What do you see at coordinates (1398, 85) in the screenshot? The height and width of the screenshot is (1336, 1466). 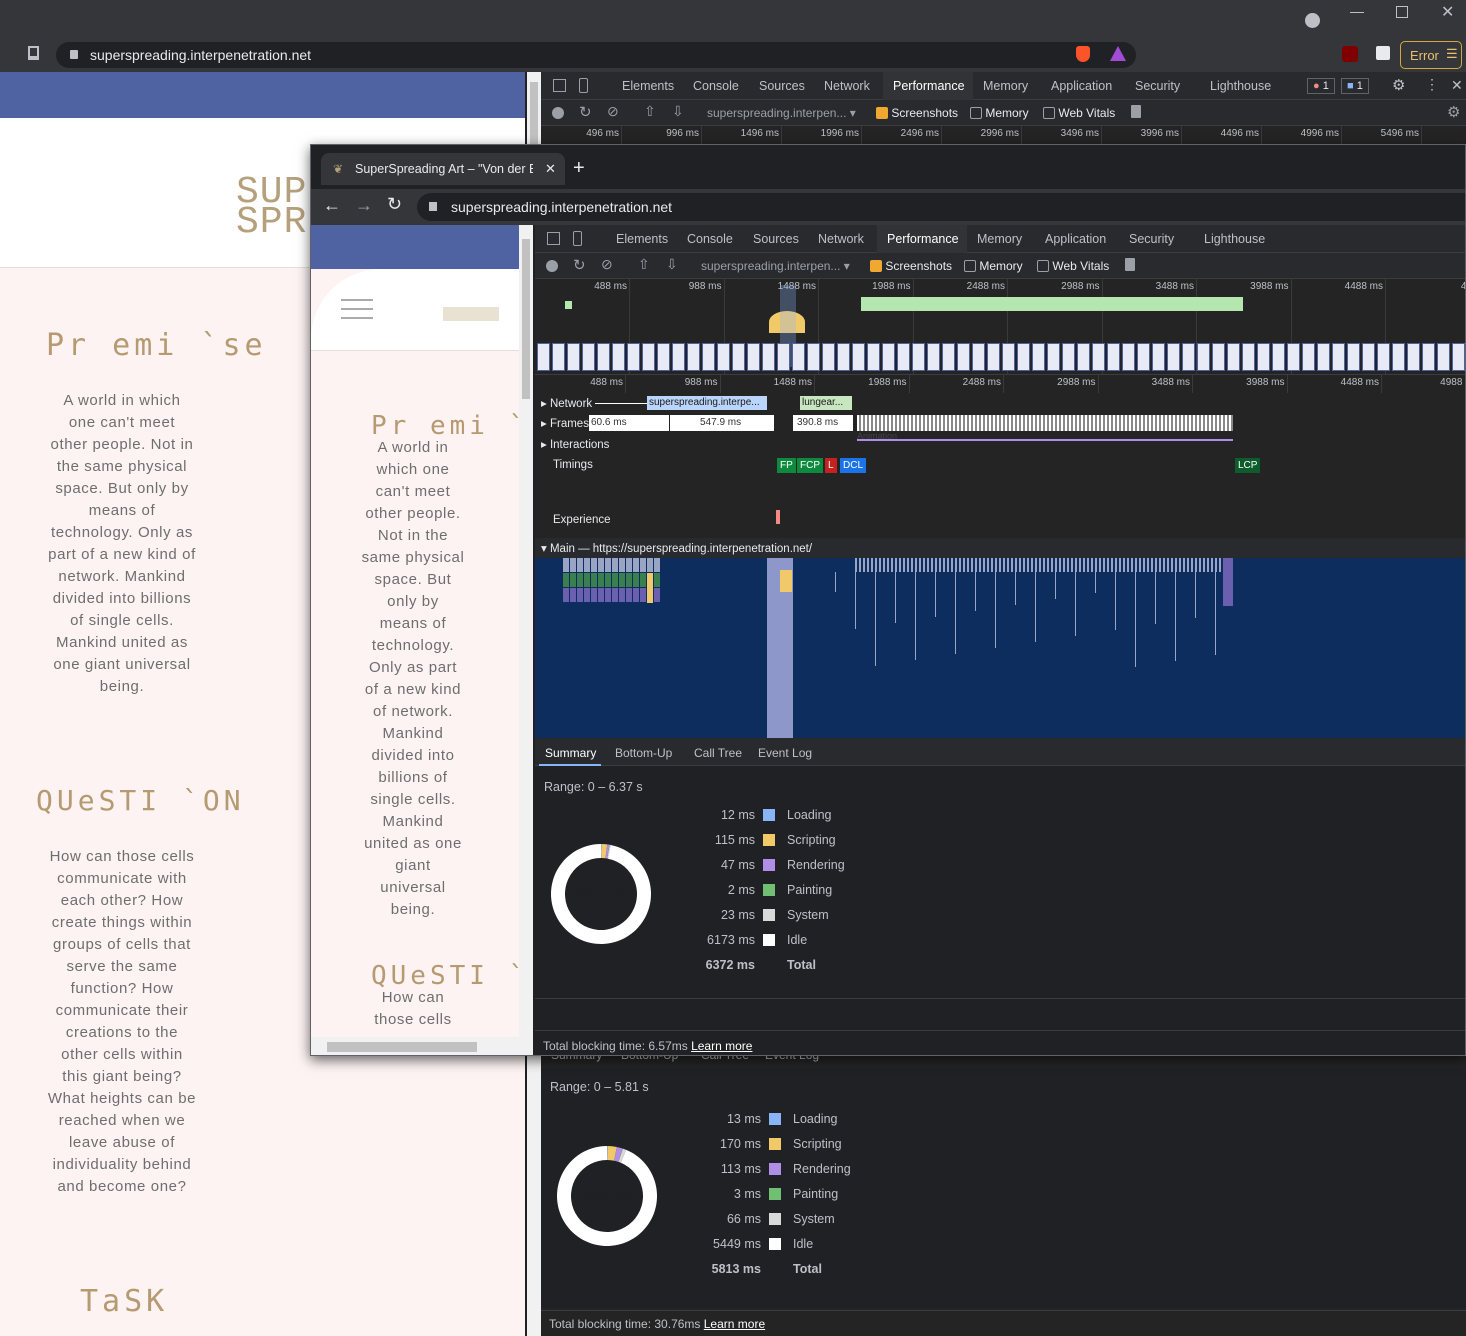 I see `settings-gear-icon: ⚙` at bounding box center [1398, 85].